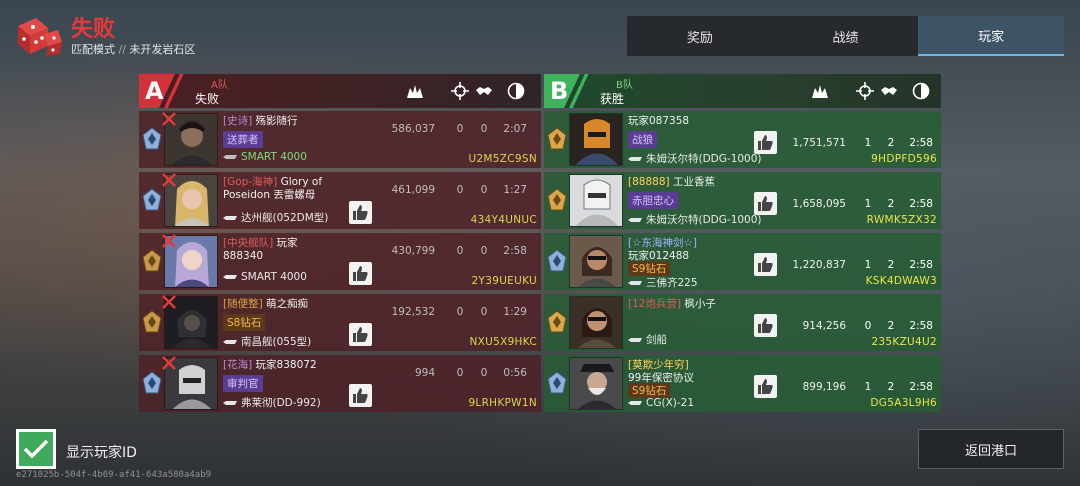 This screenshot has height=486, width=1080. What do you see at coordinates (413, 129) in the screenshot?
I see `player-score: 586,037` at bounding box center [413, 129].